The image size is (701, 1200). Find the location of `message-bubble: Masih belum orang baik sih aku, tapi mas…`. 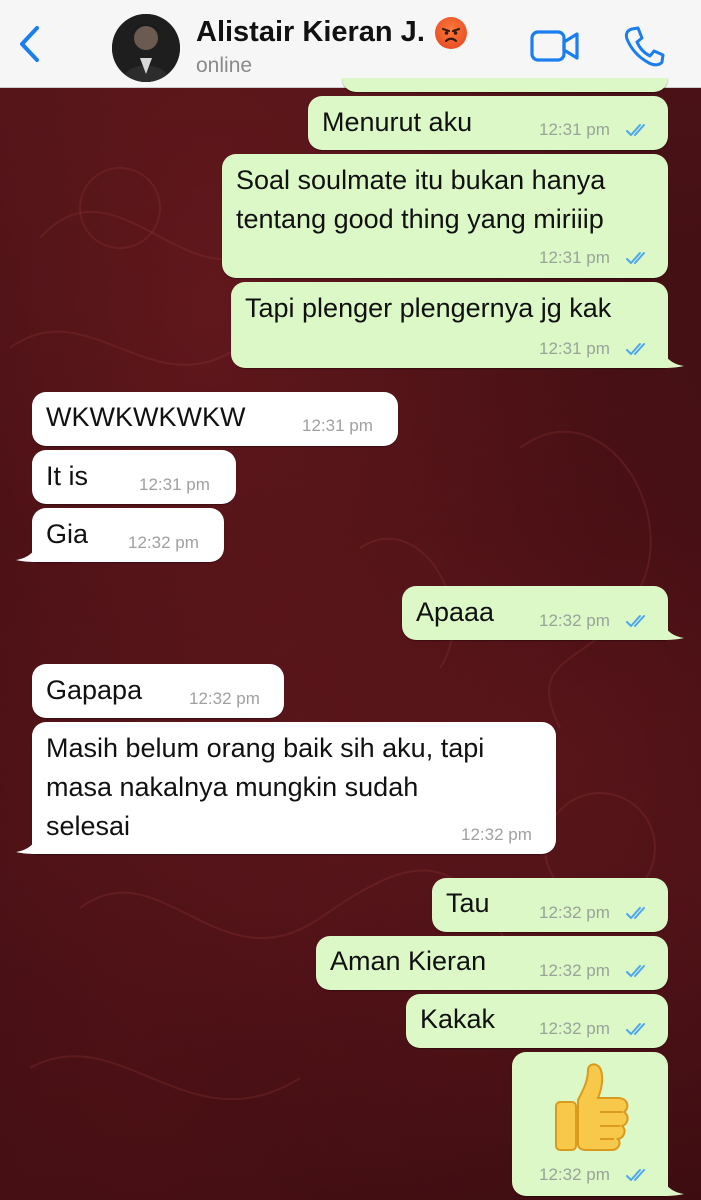

message-bubble: Masih belum orang baik sih aku, tapi mas… is located at coordinates (294, 788).